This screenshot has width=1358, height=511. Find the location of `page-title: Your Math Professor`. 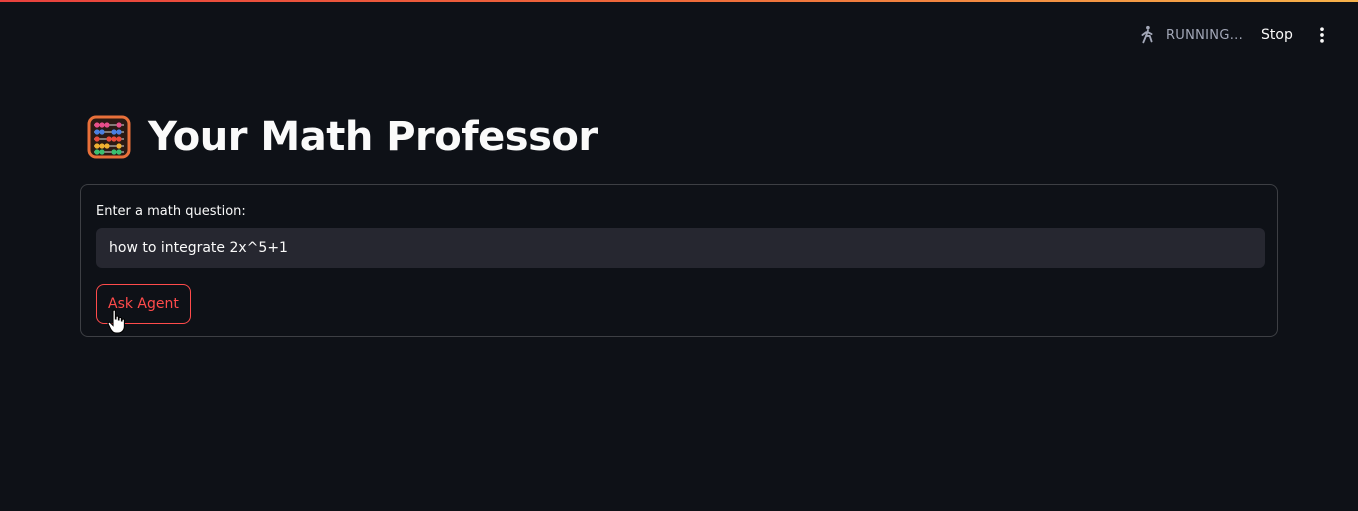

page-title: Your Math Professor is located at coordinates (373, 137).